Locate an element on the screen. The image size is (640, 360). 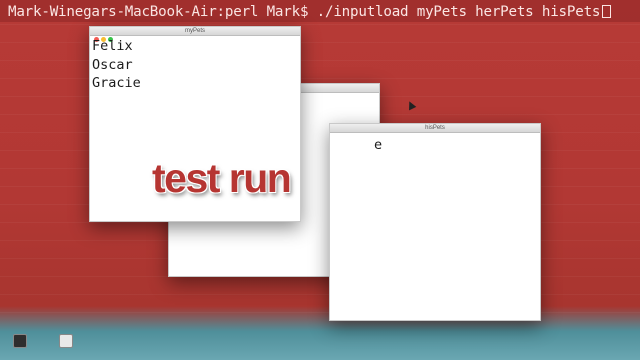
editor-icon is located at coordinates (66, 341).